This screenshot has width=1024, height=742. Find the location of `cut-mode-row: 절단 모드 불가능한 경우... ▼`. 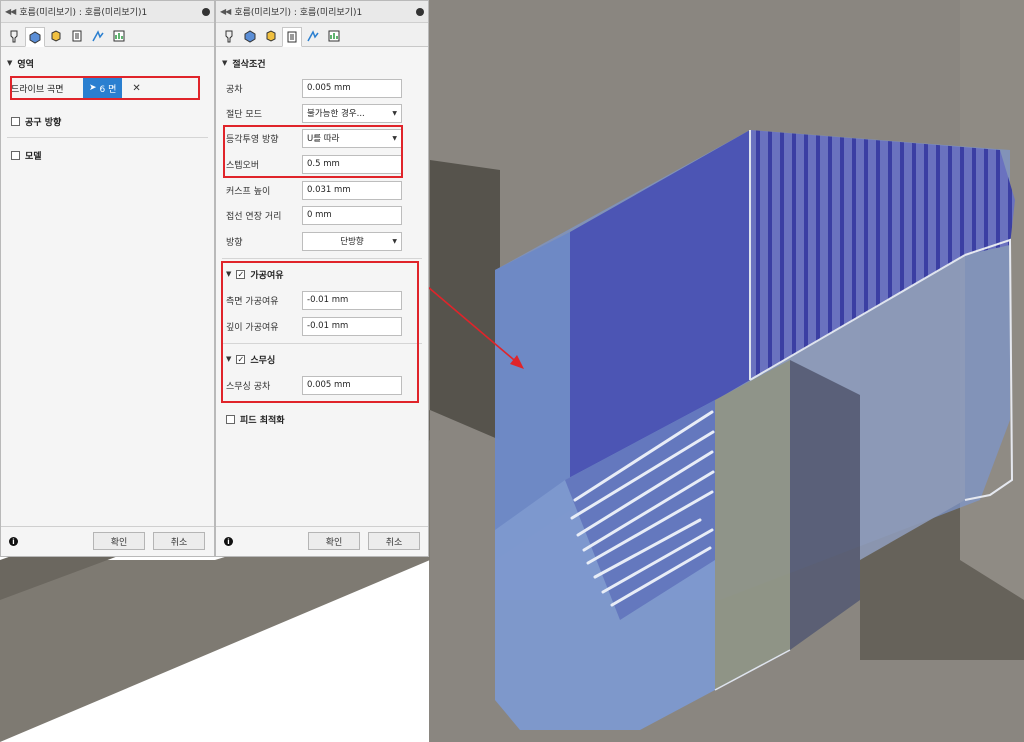

cut-mode-row: 절단 모드 불가능한 경우... ▼ is located at coordinates (322, 113).